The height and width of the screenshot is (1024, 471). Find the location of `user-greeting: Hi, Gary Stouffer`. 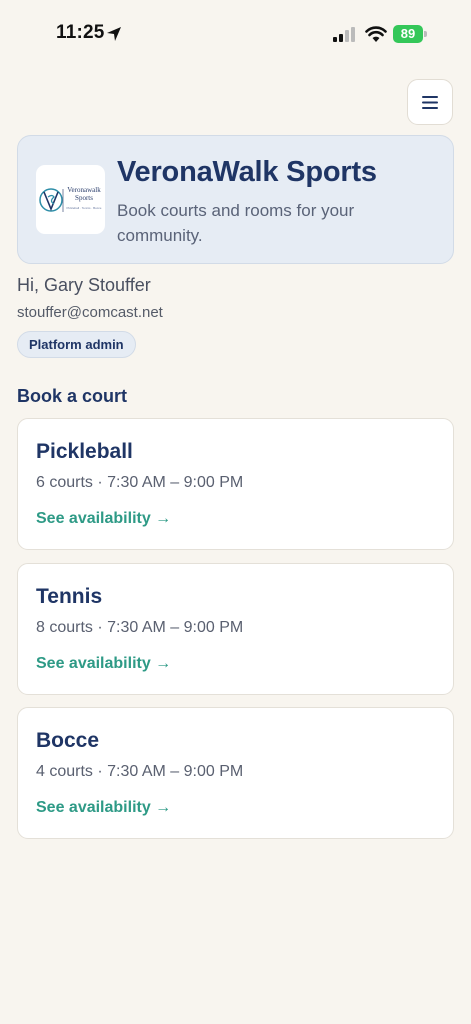

user-greeting: Hi, Gary Stouffer is located at coordinates (84, 285).